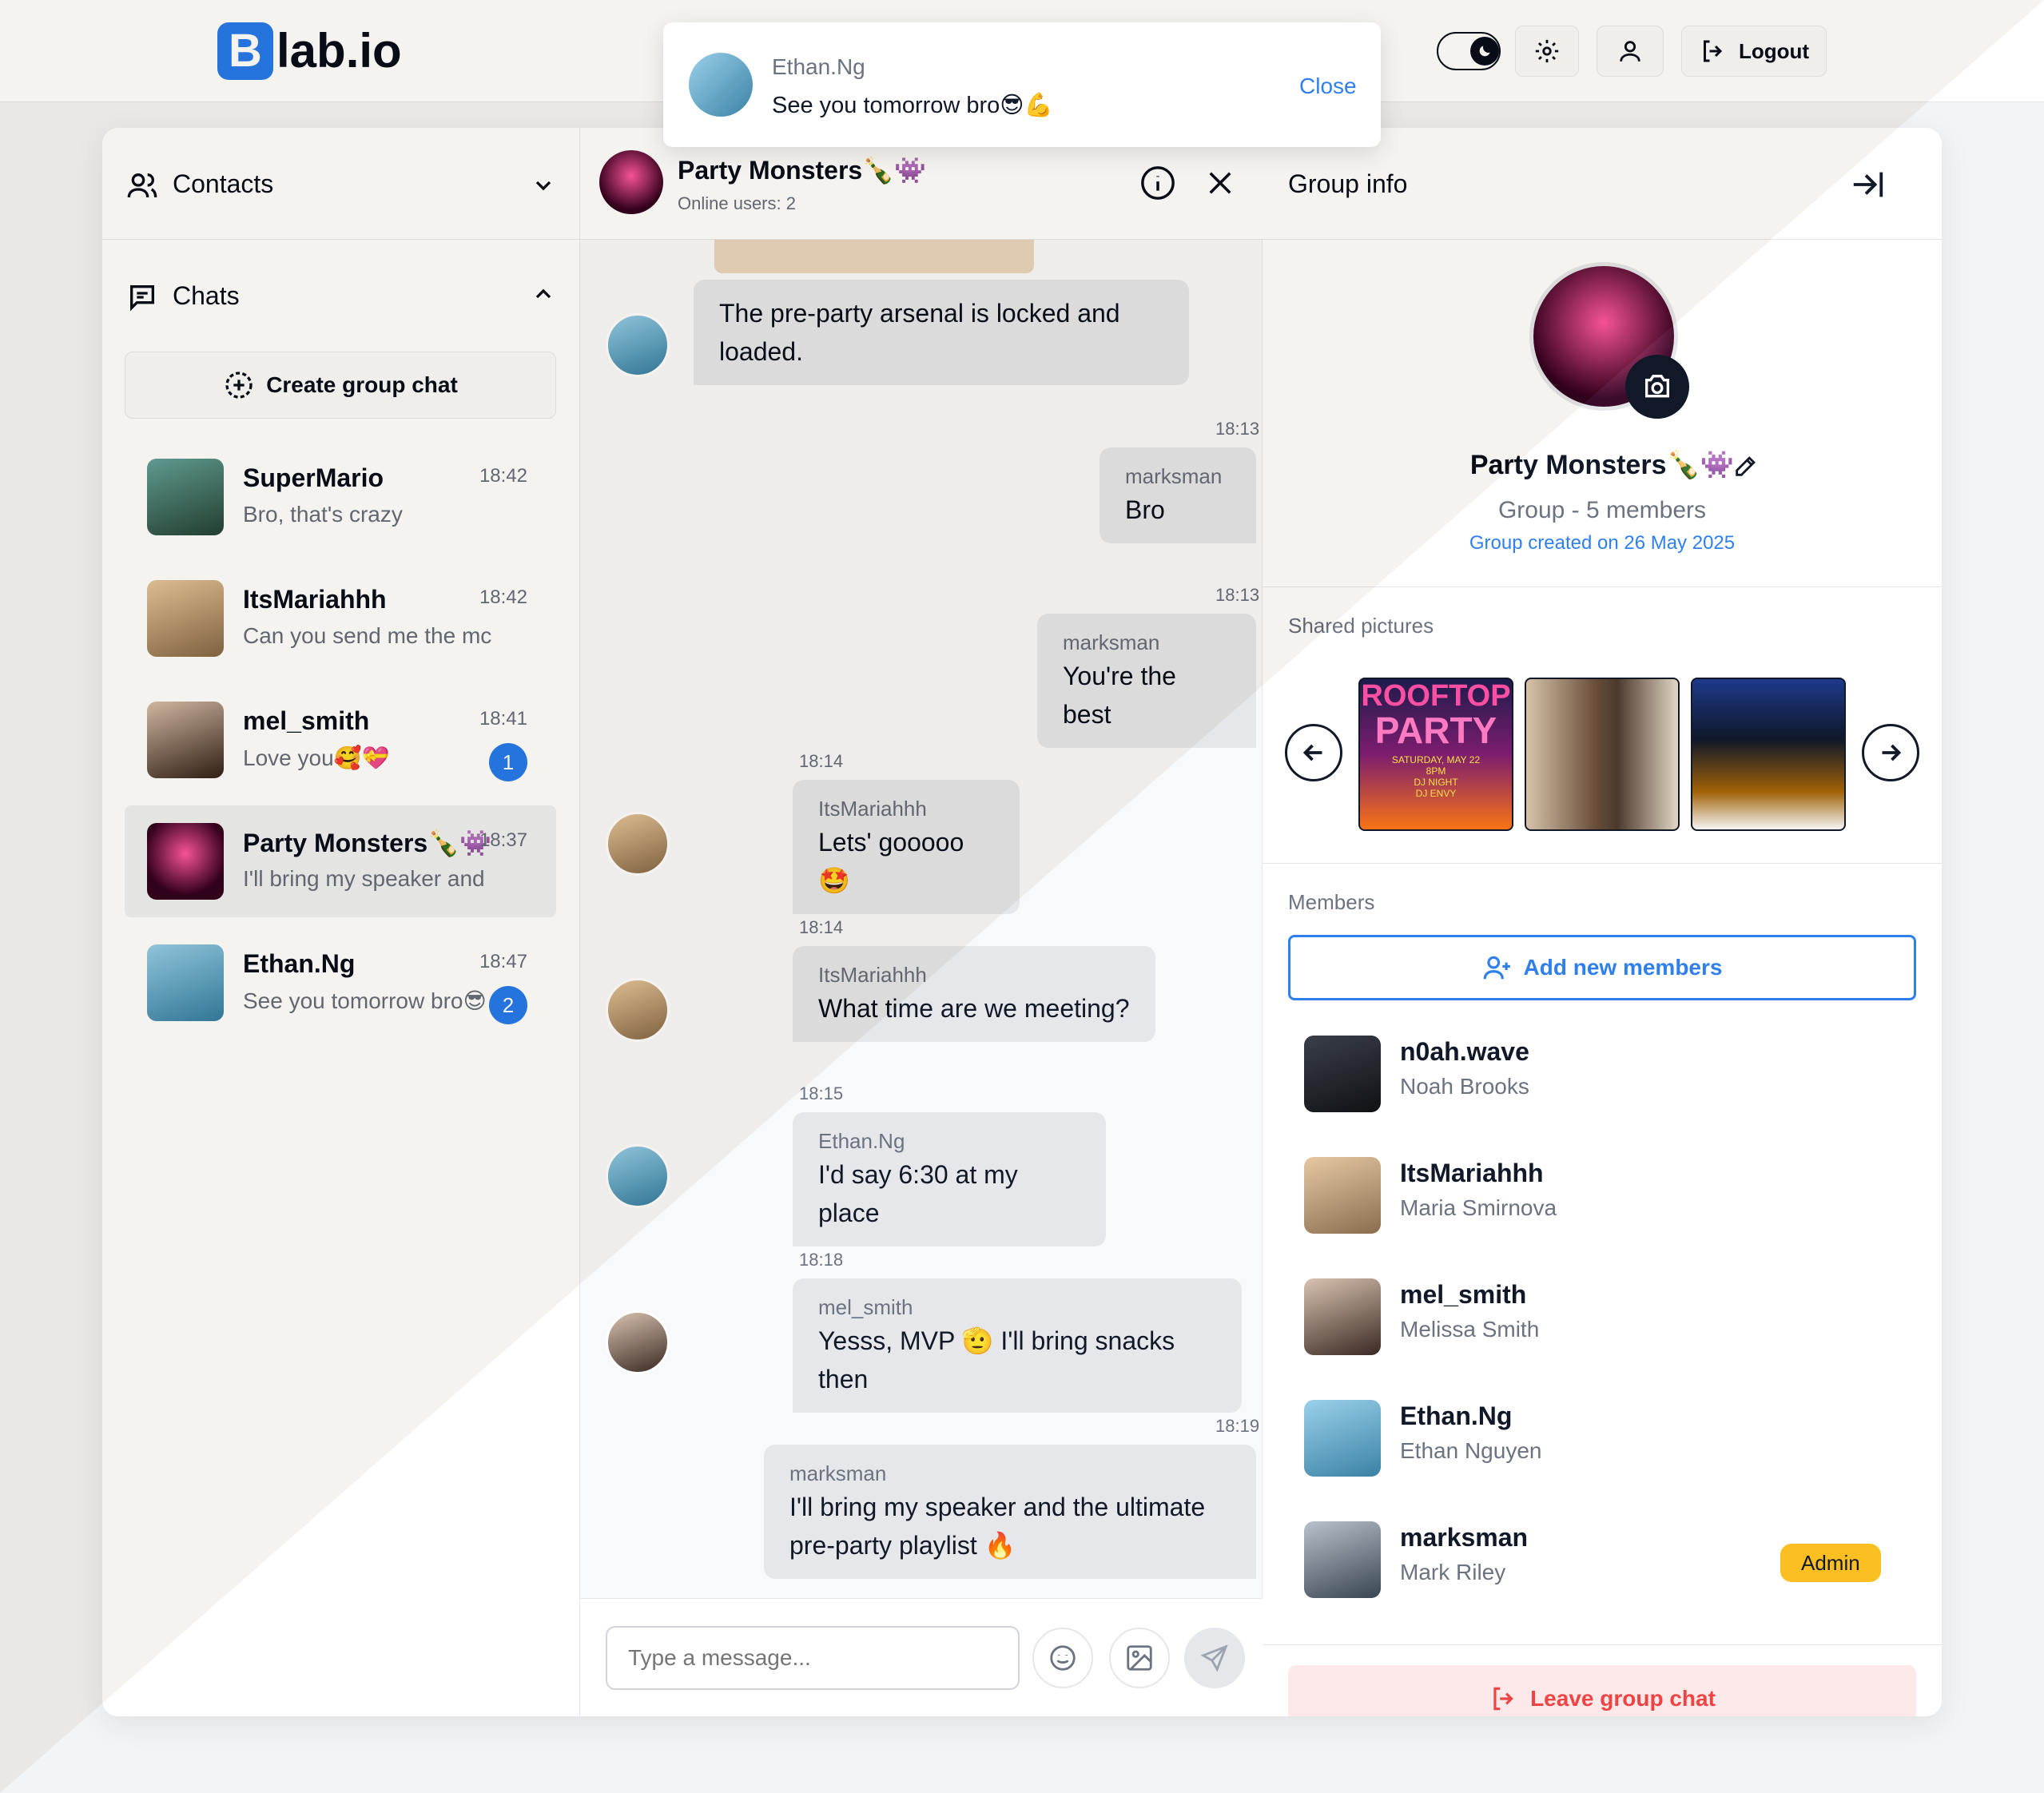 This screenshot has width=2044, height=1793. I want to click on image-upload-button, so click(1139, 1658).